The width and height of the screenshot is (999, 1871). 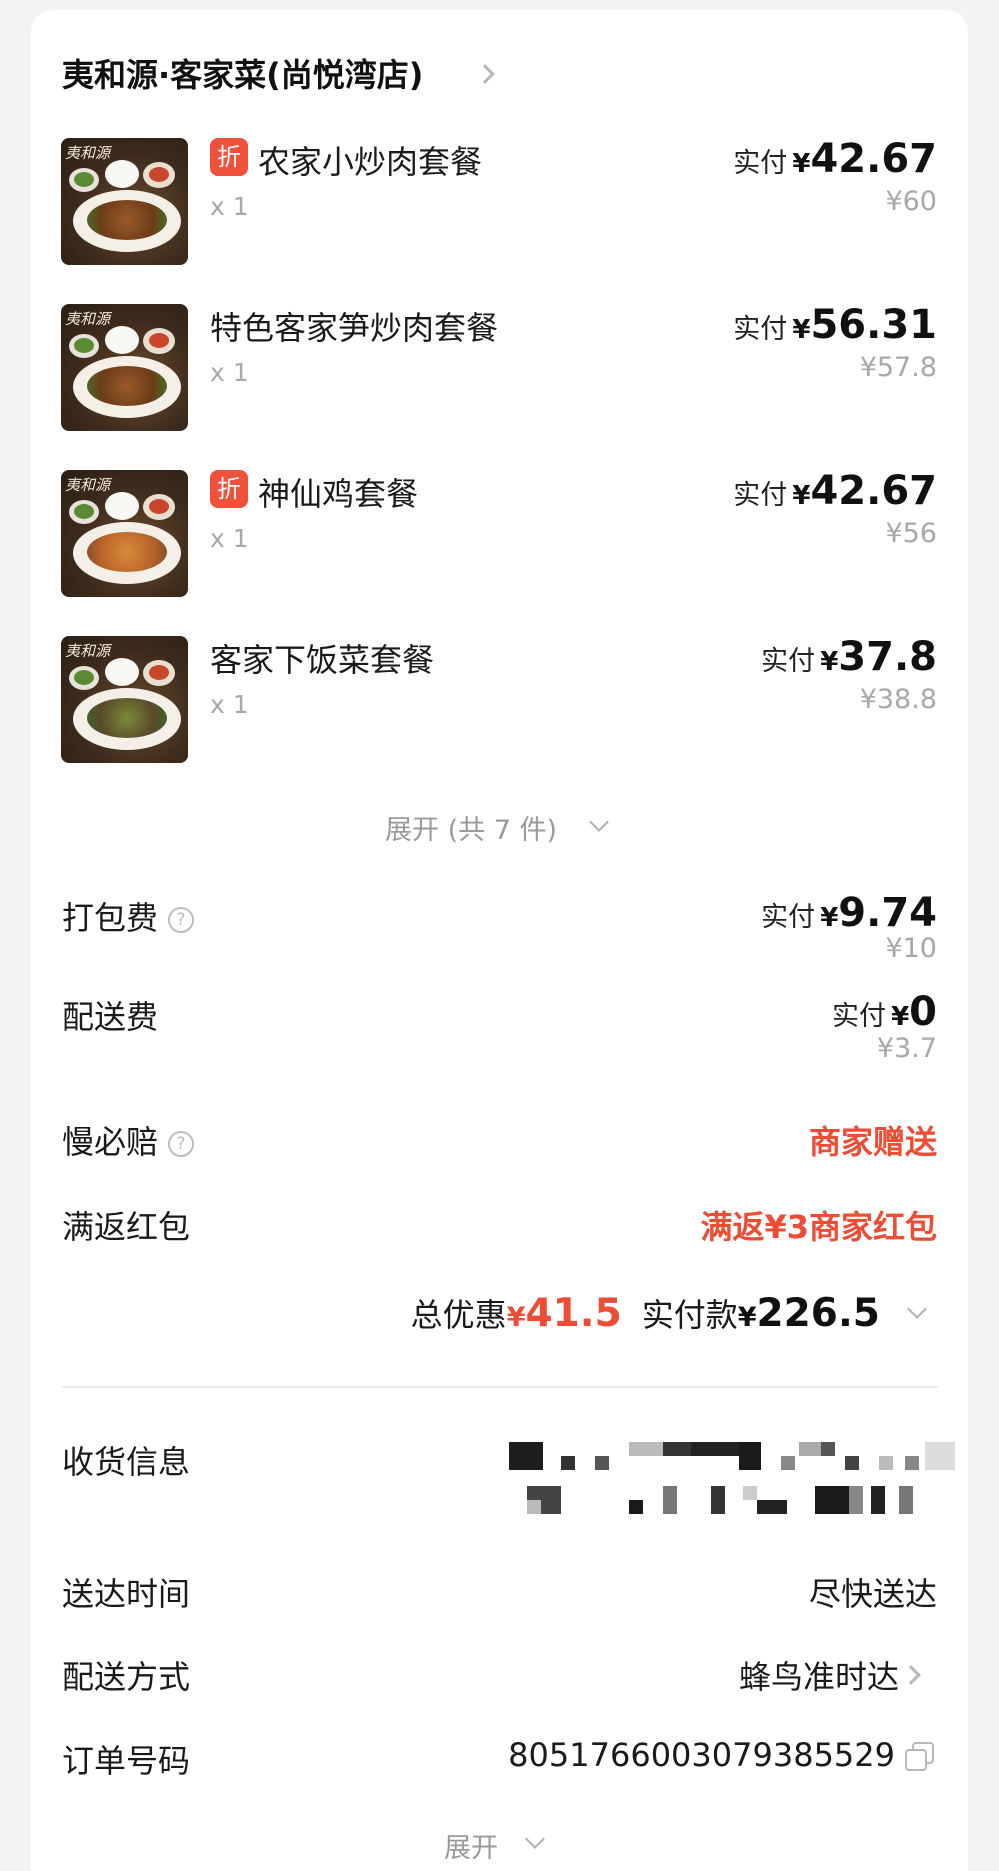 I want to click on receiver-info-label: 收货信息, so click(x=126, y=1462).